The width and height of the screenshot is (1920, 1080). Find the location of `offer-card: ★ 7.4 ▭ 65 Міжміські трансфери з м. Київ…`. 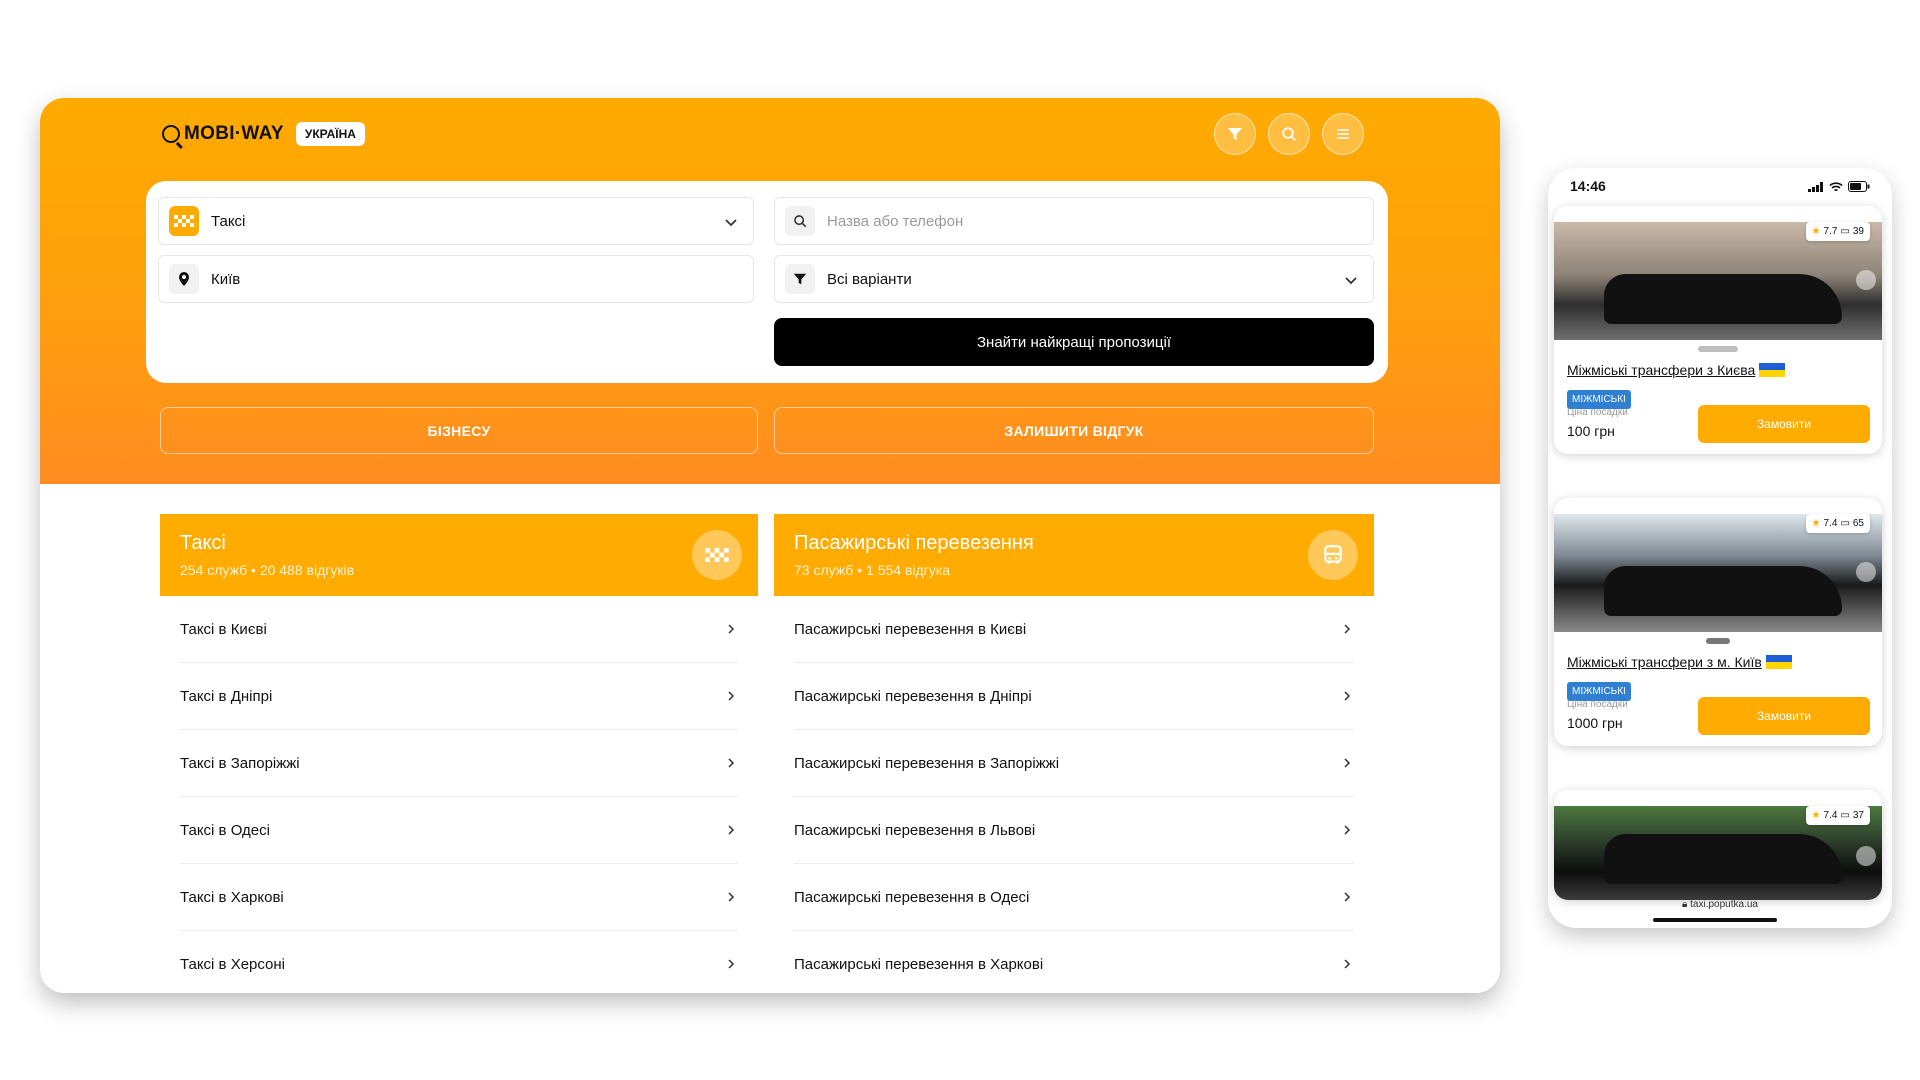

offer-card: ★ 7.4 ▭ 65 Міжміські трансфери з м. Київ… is located at coordinates (1718, 622).